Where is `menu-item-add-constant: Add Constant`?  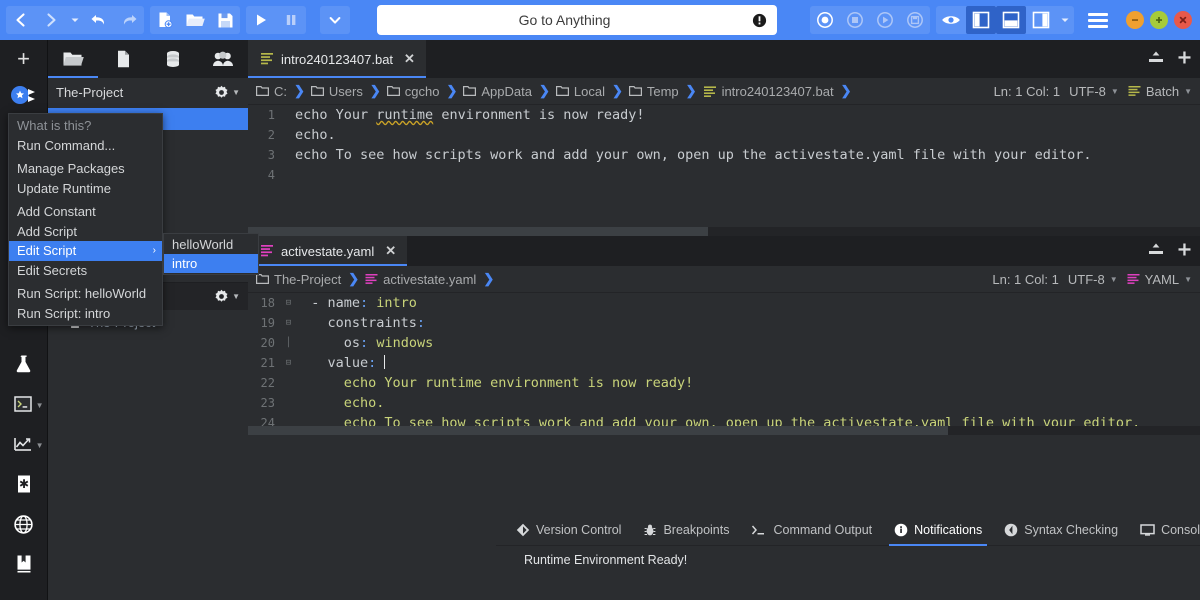
menu-item-add-constant: Add Constant is located at coordinates (85, 212).